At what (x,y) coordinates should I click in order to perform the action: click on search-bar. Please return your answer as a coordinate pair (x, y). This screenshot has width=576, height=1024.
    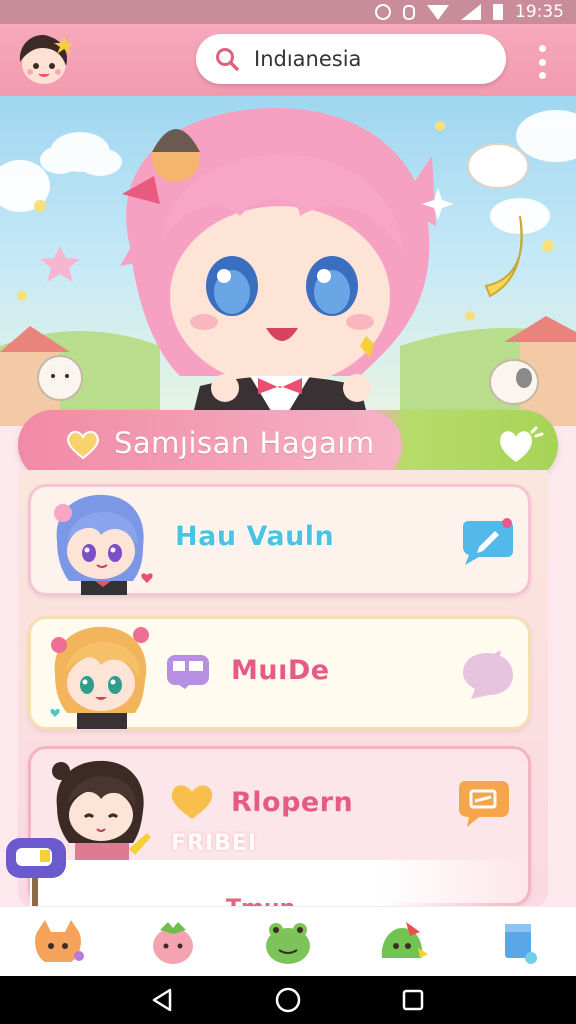
    Looking at the image, I should click on (351, 59).